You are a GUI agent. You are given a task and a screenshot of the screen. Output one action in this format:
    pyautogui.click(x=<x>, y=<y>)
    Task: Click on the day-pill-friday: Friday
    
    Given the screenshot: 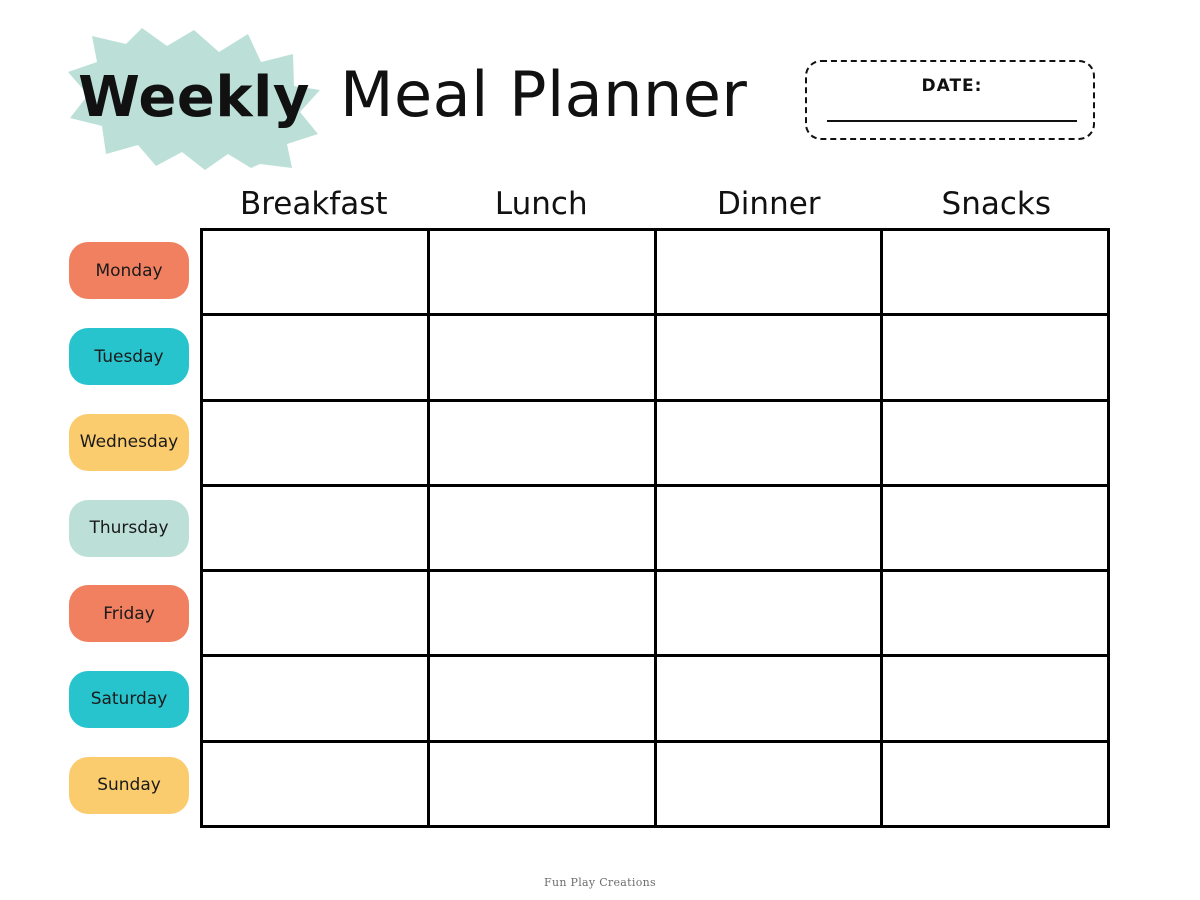 What is the action you would take?
    pyautogui.click(x=129, y=614)
    